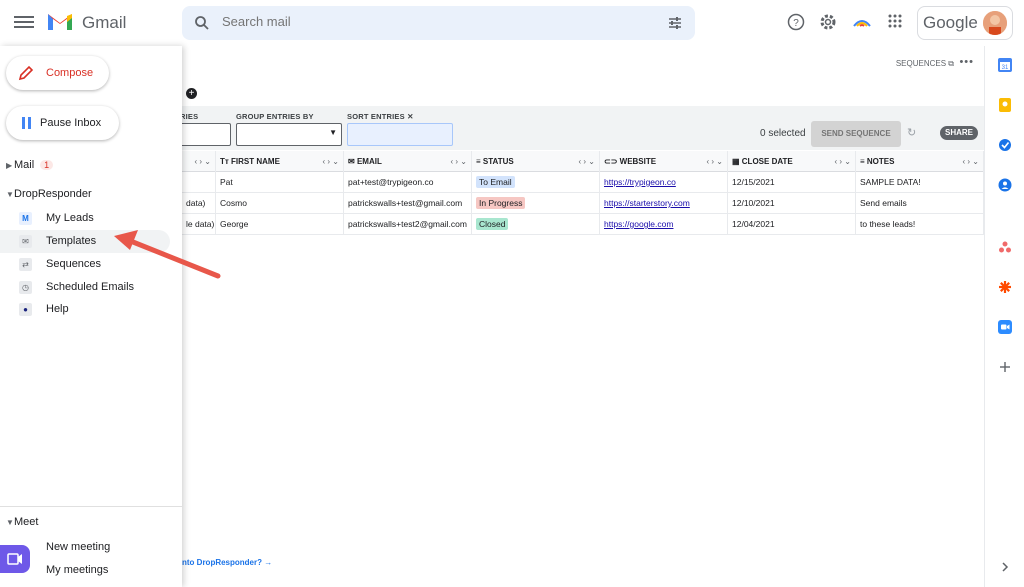 The image size is (1024, 587). What do you see at coordinates (78, 547) in the screenshot?
I see `sidebar-item-label: New meeting` at bounding box center [78, 547].